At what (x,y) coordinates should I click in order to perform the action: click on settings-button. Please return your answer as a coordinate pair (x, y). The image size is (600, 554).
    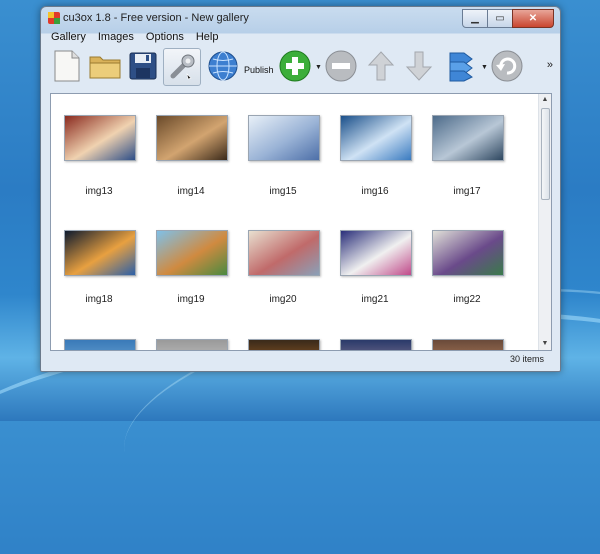
    Looking at the image, I should click on (182, 67).